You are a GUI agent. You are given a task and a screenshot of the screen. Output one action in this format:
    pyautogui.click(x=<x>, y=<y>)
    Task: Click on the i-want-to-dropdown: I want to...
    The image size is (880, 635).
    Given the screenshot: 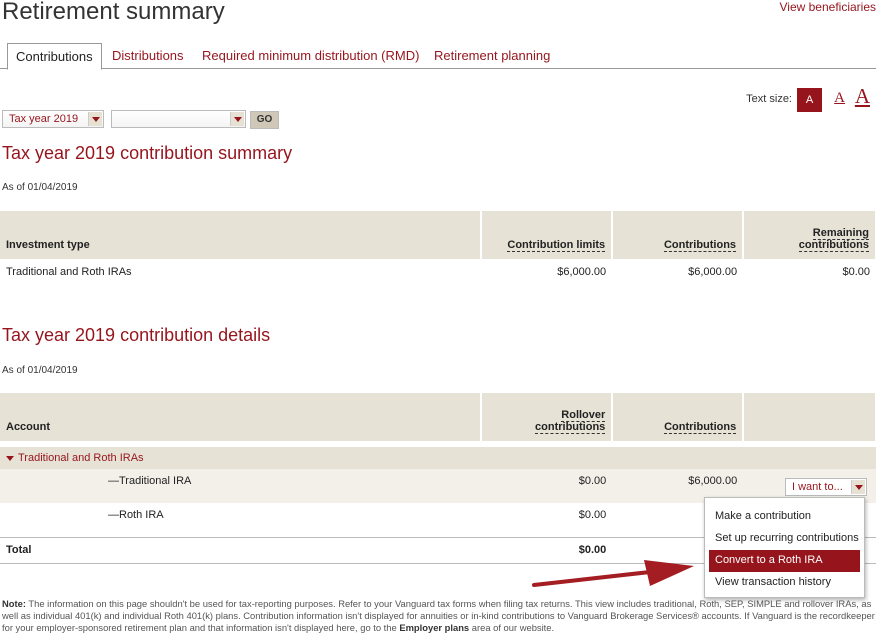 What is the action you would take?
    pyautogui.click(x=826, y=487)
    